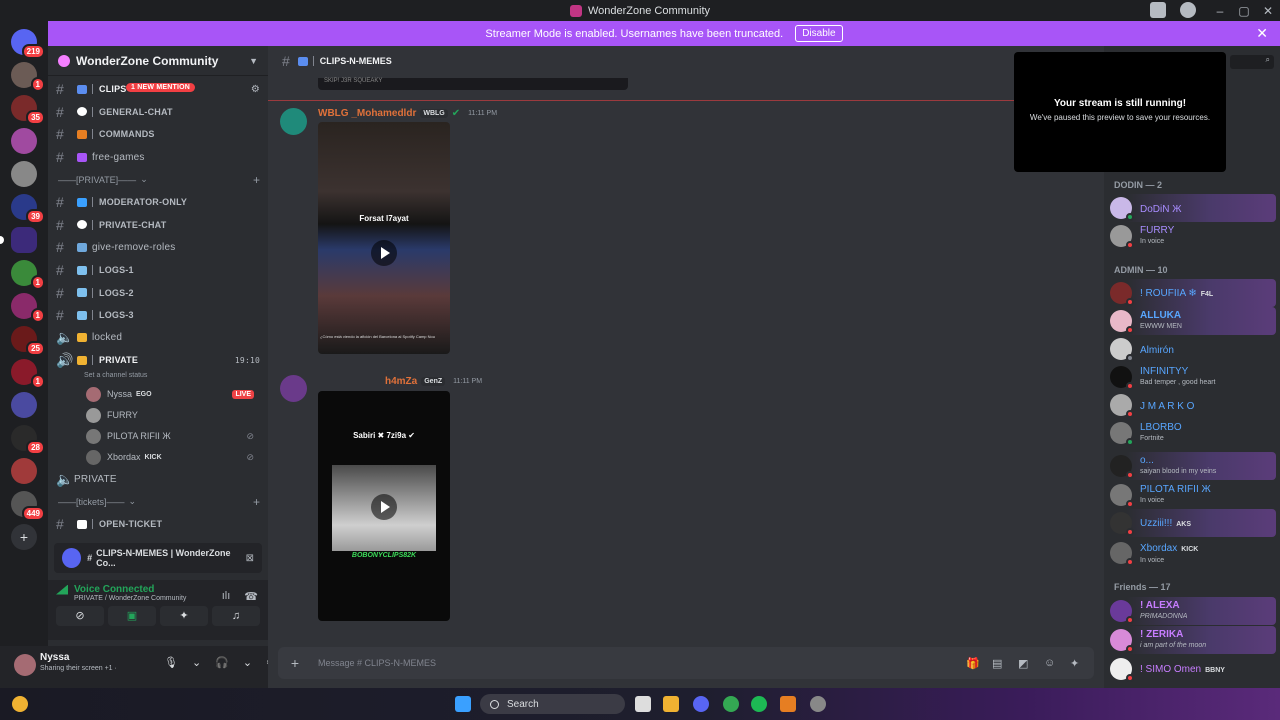  Describe the element at coordinates (1193, 495) in the screenshot. I see `member-item: PILOTA RIFII Ж In voice` at that location.